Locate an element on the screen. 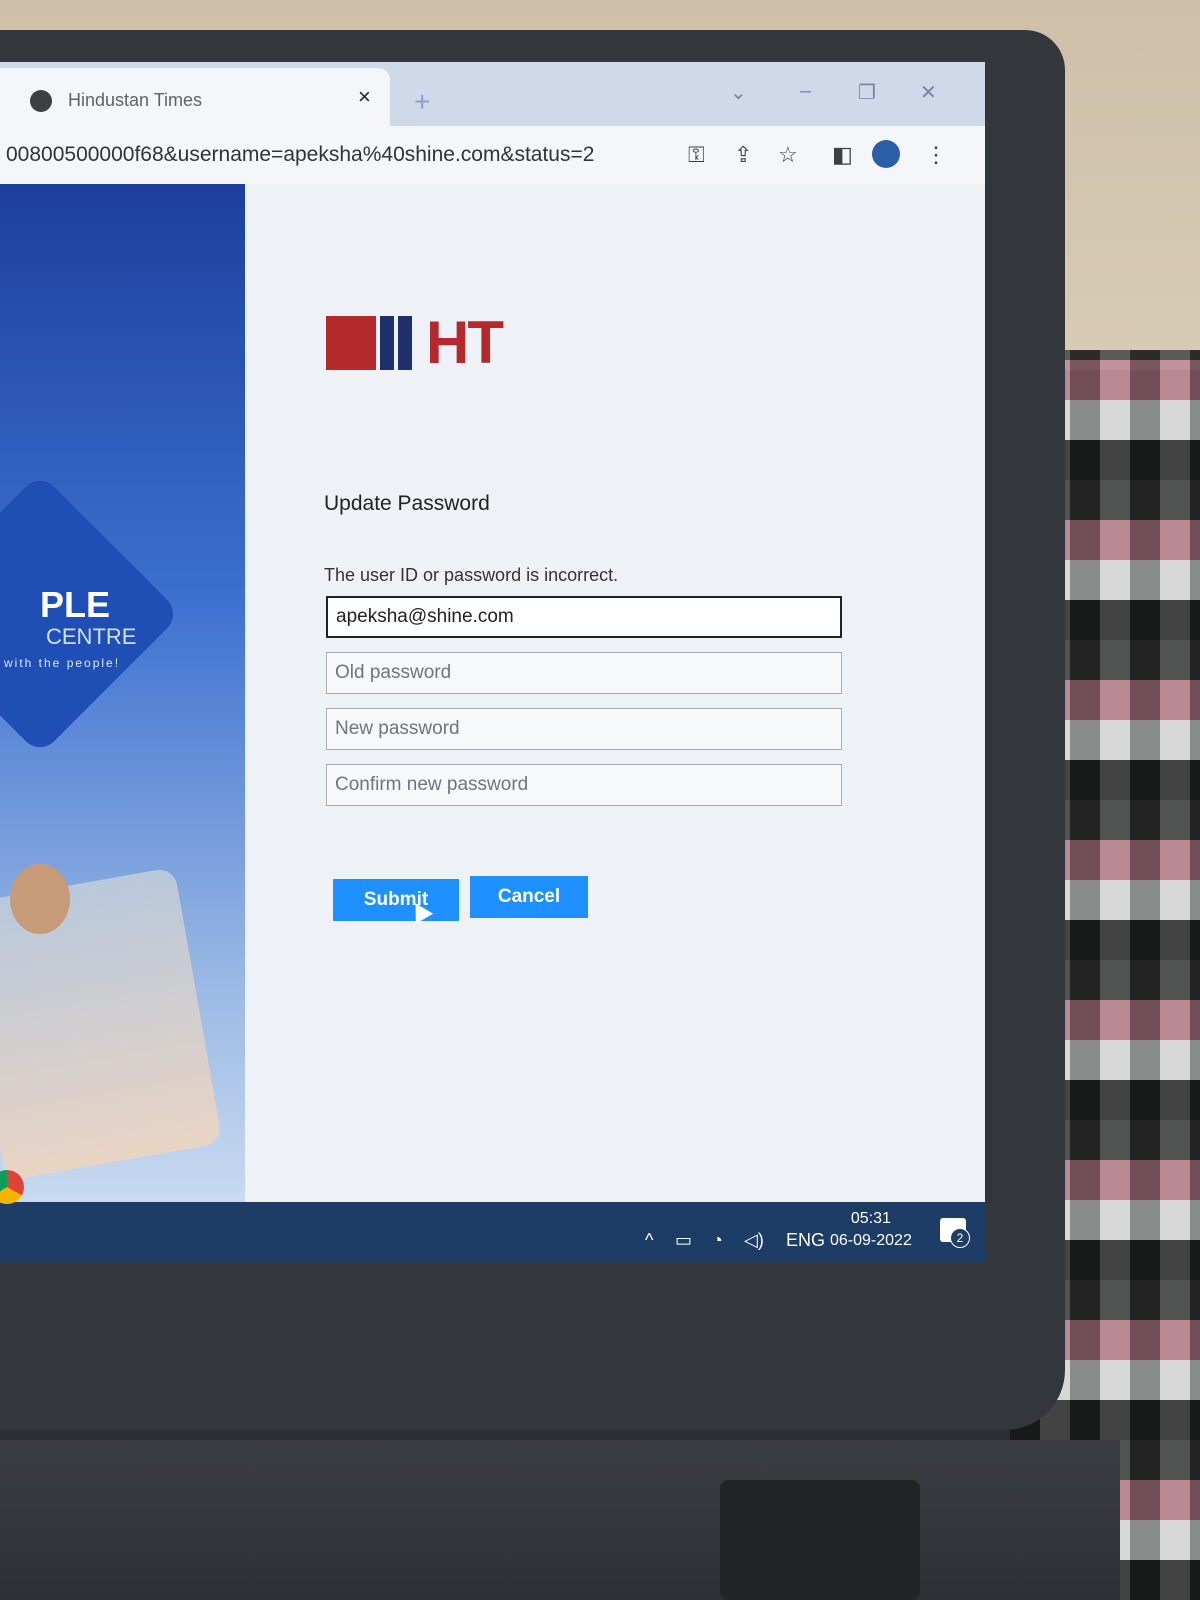 The height and width of the screenshot is (1600, 1200). notification-count-badge: 2 is located at coordinates (960, 1238).